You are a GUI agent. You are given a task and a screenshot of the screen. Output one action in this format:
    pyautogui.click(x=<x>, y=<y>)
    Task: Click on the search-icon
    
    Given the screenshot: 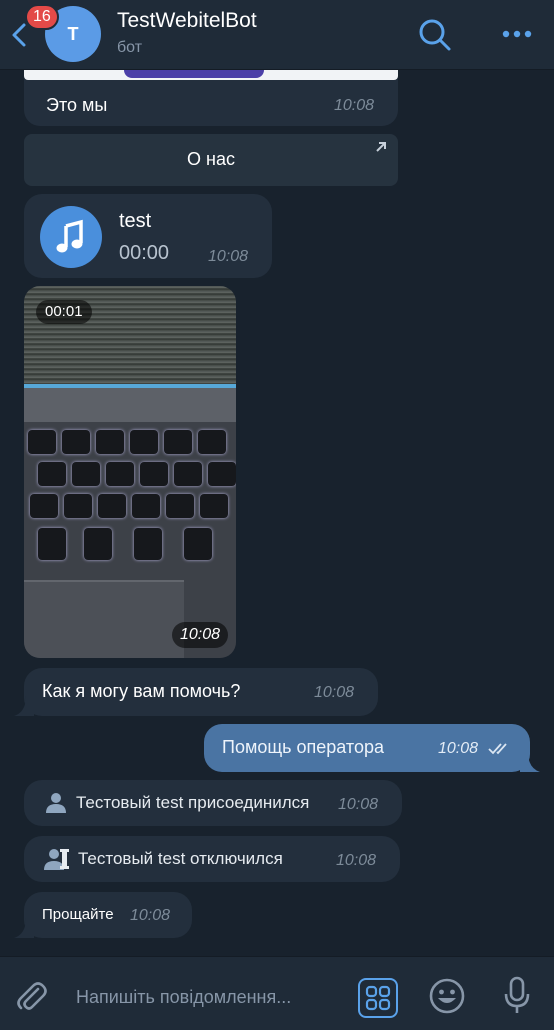 What is the action you would take?
    pyautogui.click(x=435, y=35)
    